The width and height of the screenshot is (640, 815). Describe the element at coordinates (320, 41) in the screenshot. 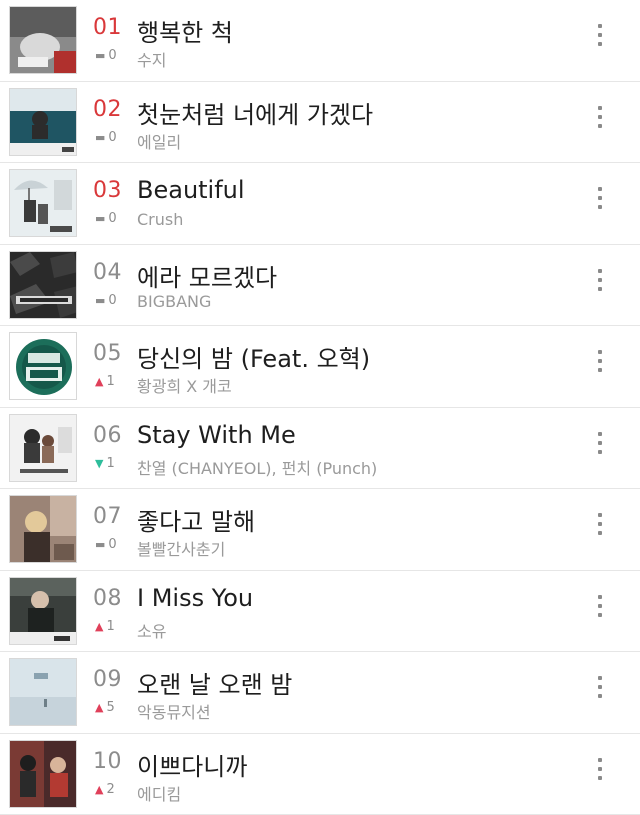

I see `list-item: 01 ▬0 행복한 척 수지` at that location.